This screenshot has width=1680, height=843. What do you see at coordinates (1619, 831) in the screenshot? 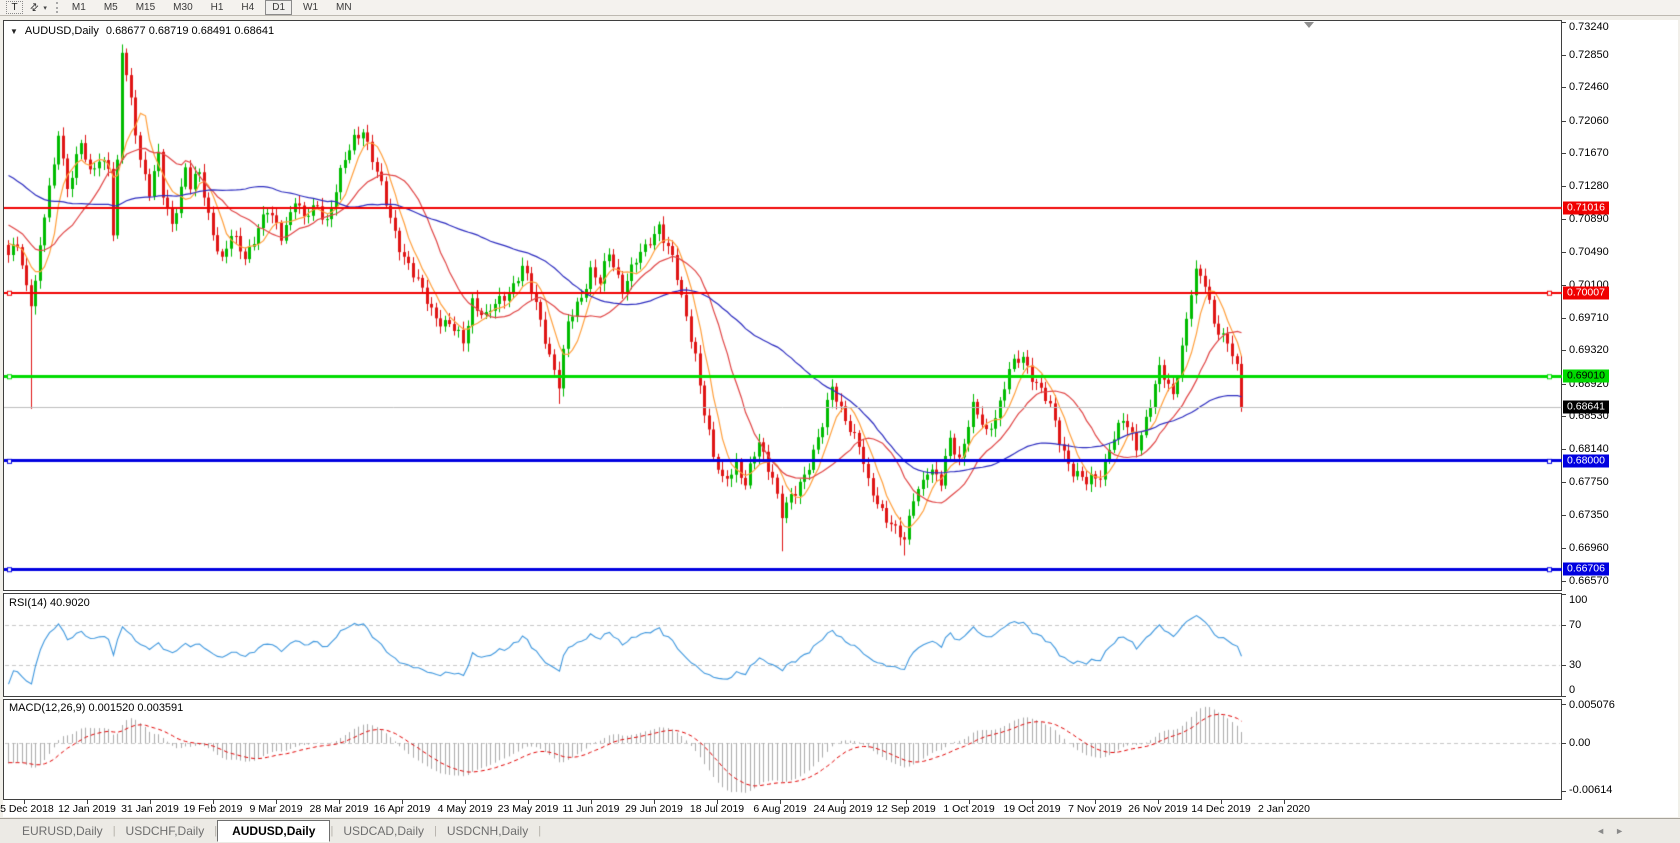
I see `tab-scroll-right-icon: ►` at bounding box center [1619, 831].